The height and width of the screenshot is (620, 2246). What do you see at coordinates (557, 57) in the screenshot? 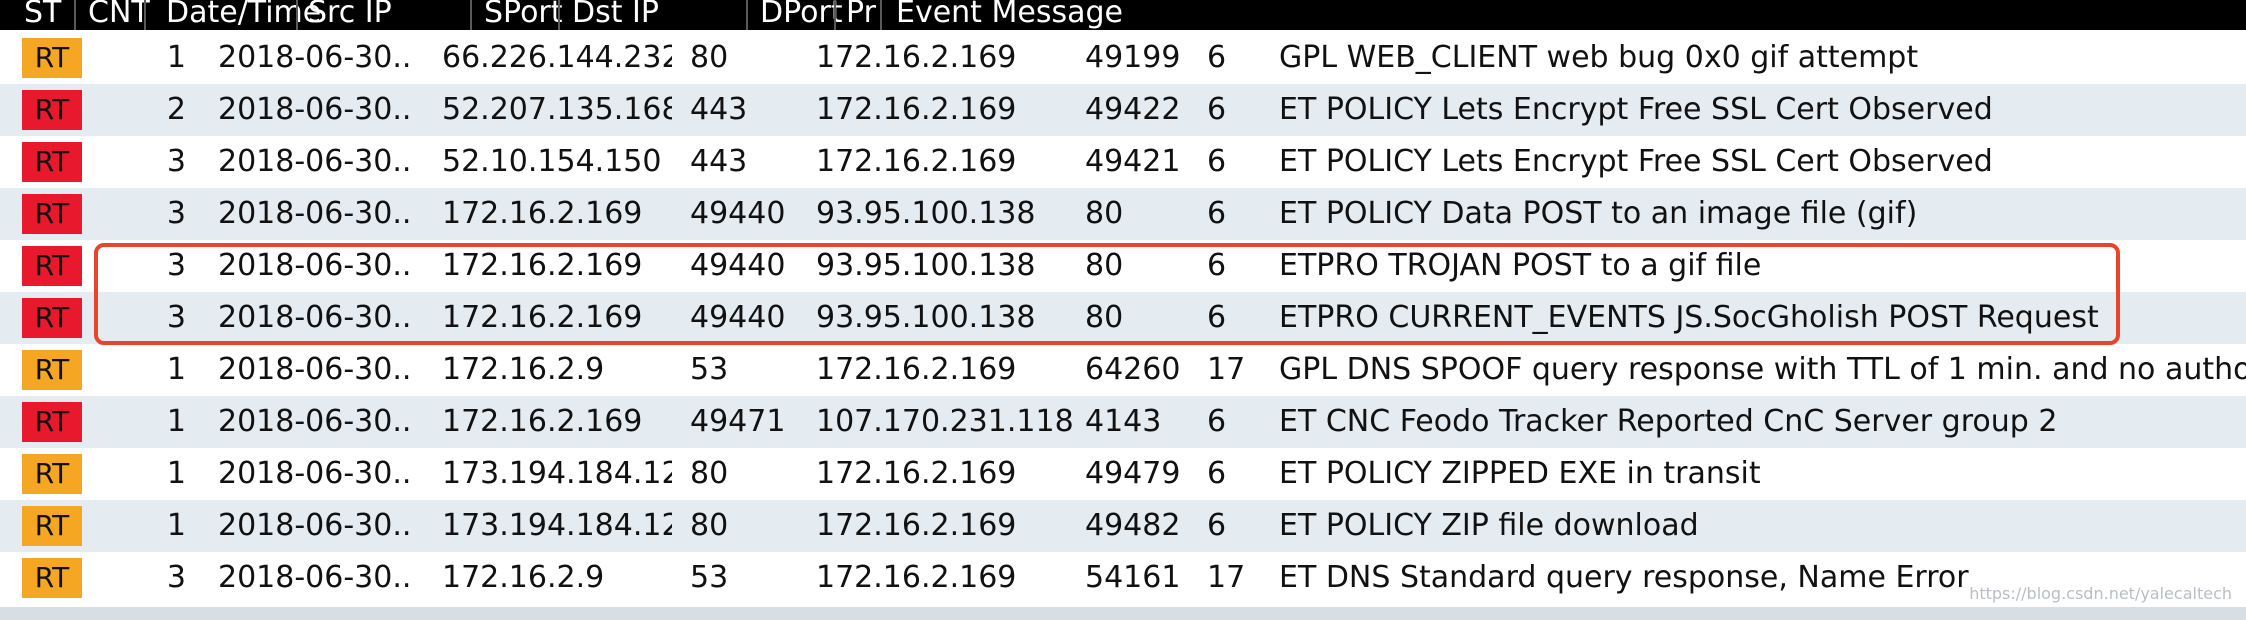
I see `cell-src-ip: 66.226.144.232` at bounding box center [557, 57].